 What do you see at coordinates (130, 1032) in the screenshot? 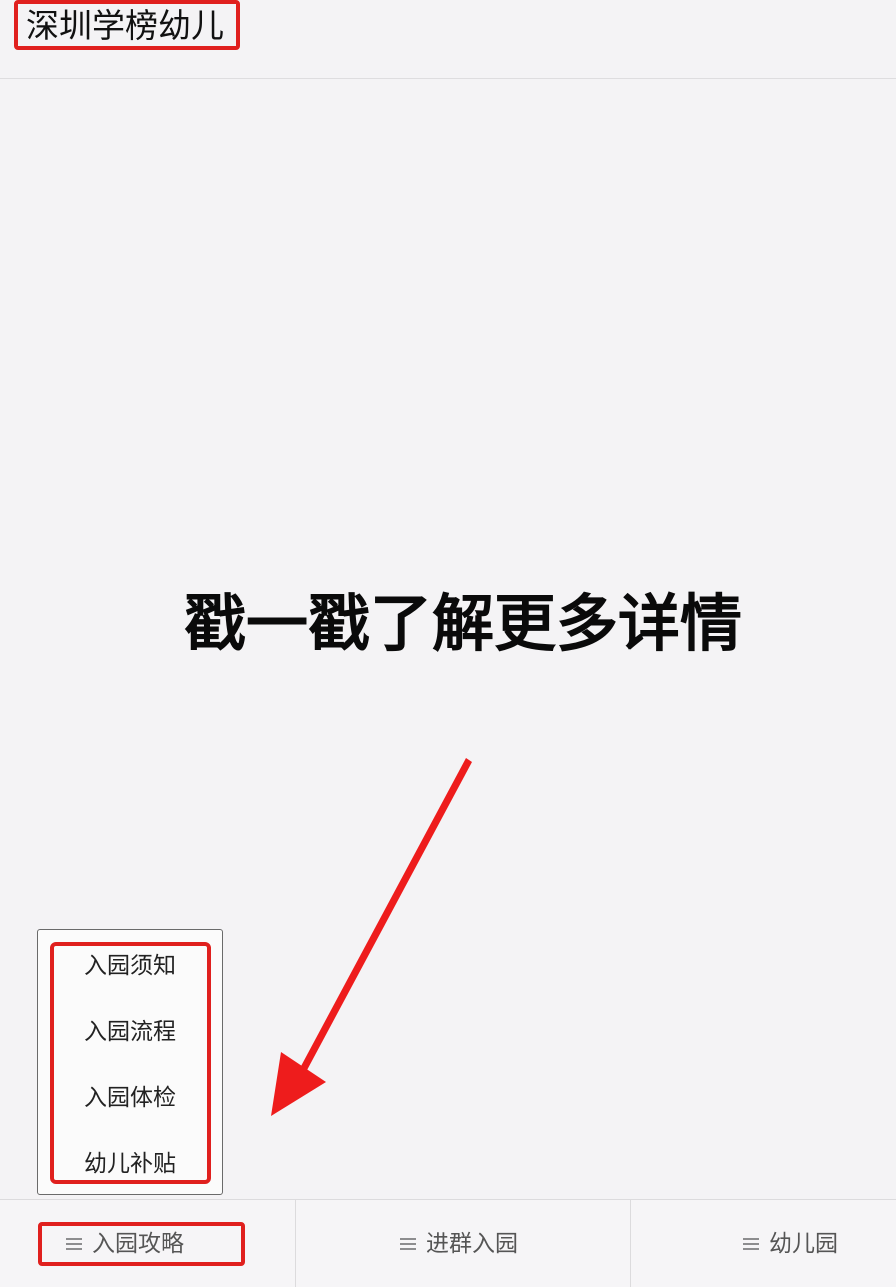
I see `submenu-item-admission-process: 入园流程` at bounding box center [130, 1032].